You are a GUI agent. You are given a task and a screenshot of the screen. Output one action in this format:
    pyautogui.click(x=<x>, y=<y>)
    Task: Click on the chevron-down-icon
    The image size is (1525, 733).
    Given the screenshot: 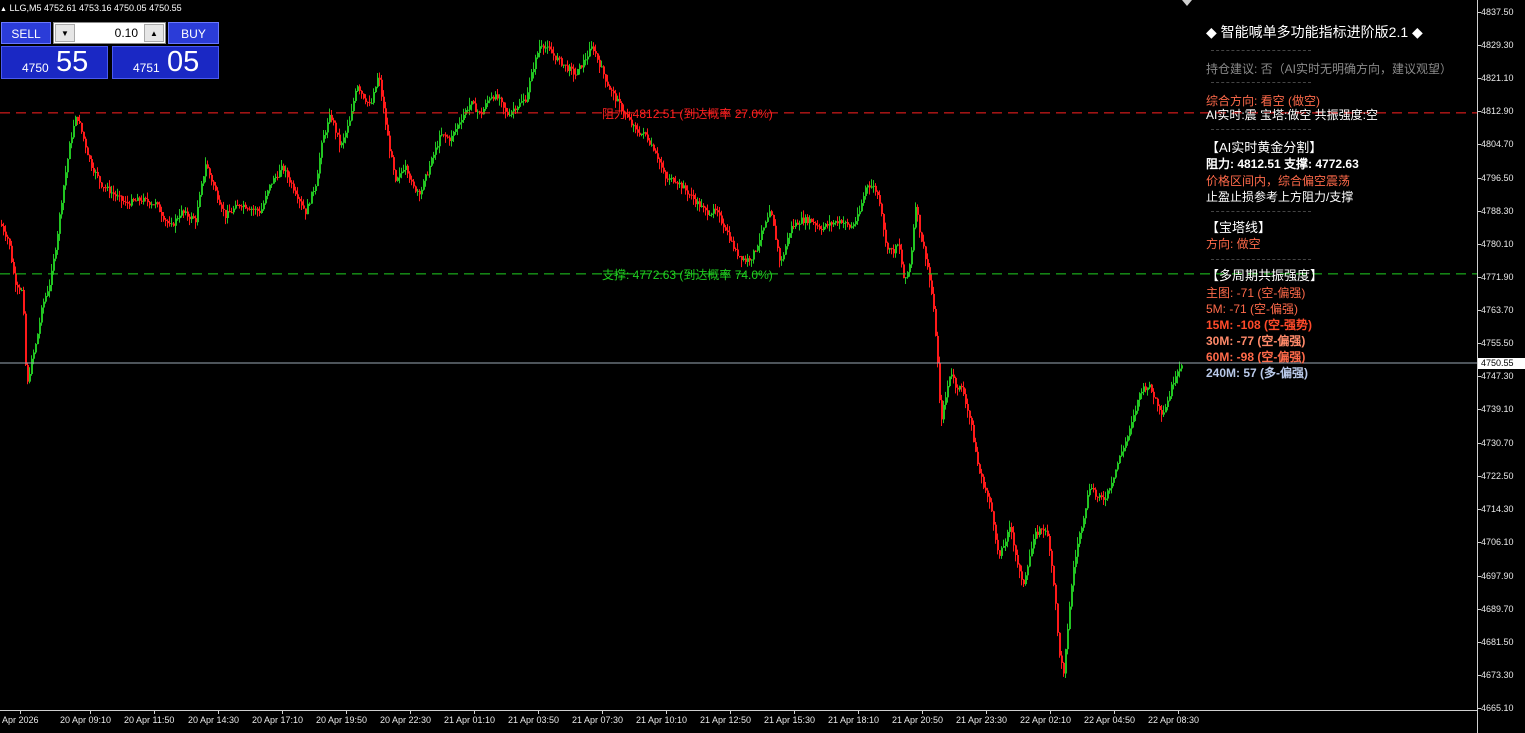 What is the action you would take?
    pyautogui.click(x=1187, y=3)
    